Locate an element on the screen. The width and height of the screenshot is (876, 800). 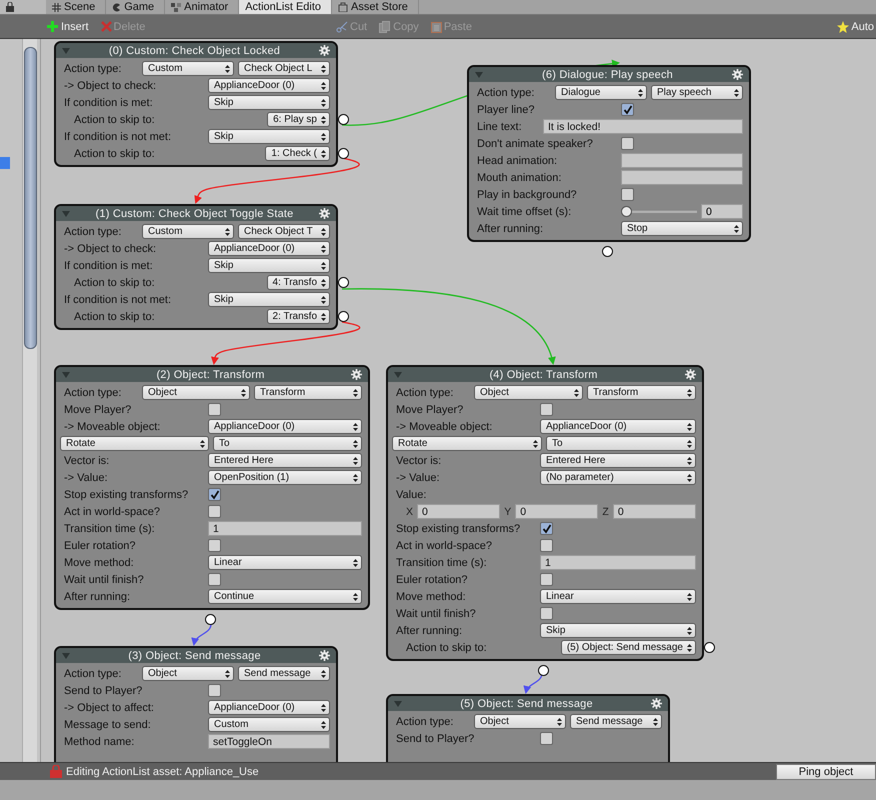
node-title-bar: (0) Custom: Check Object Locked is located at coordinates (196, 50).